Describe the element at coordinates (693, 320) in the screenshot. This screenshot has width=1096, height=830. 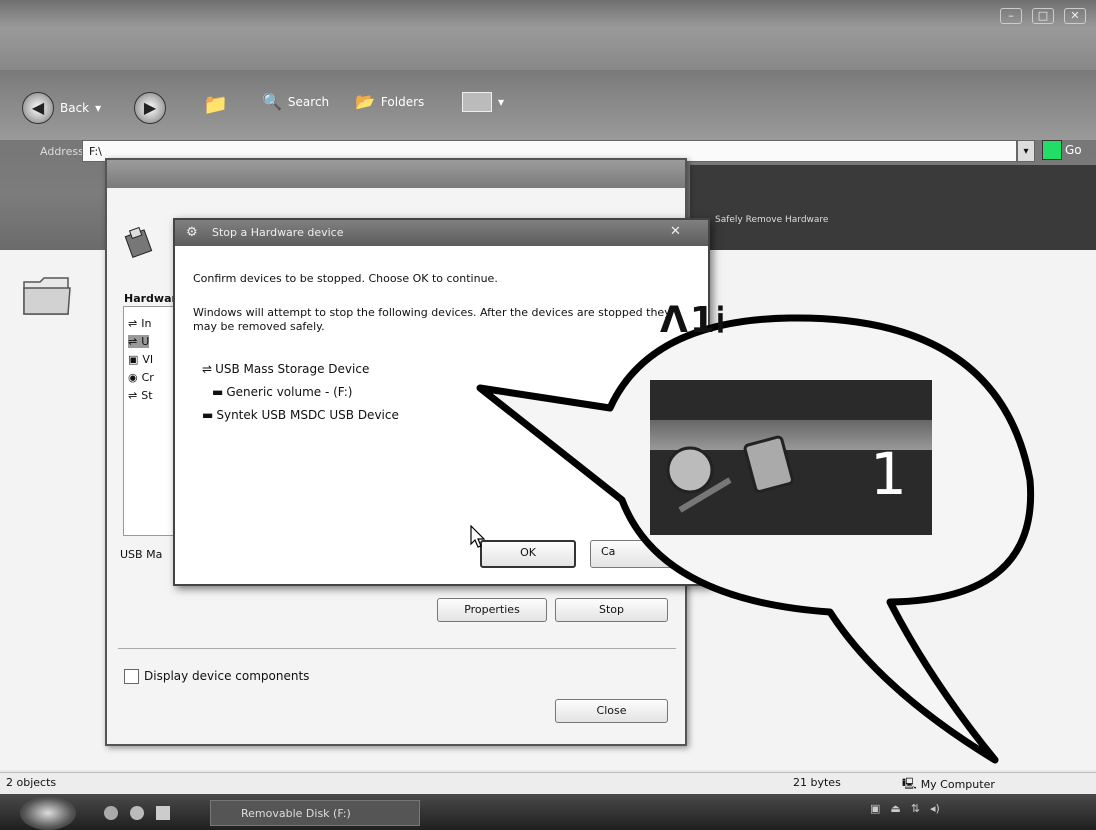
I see `callout-text: ᐱ1Ꭵ` at that location.